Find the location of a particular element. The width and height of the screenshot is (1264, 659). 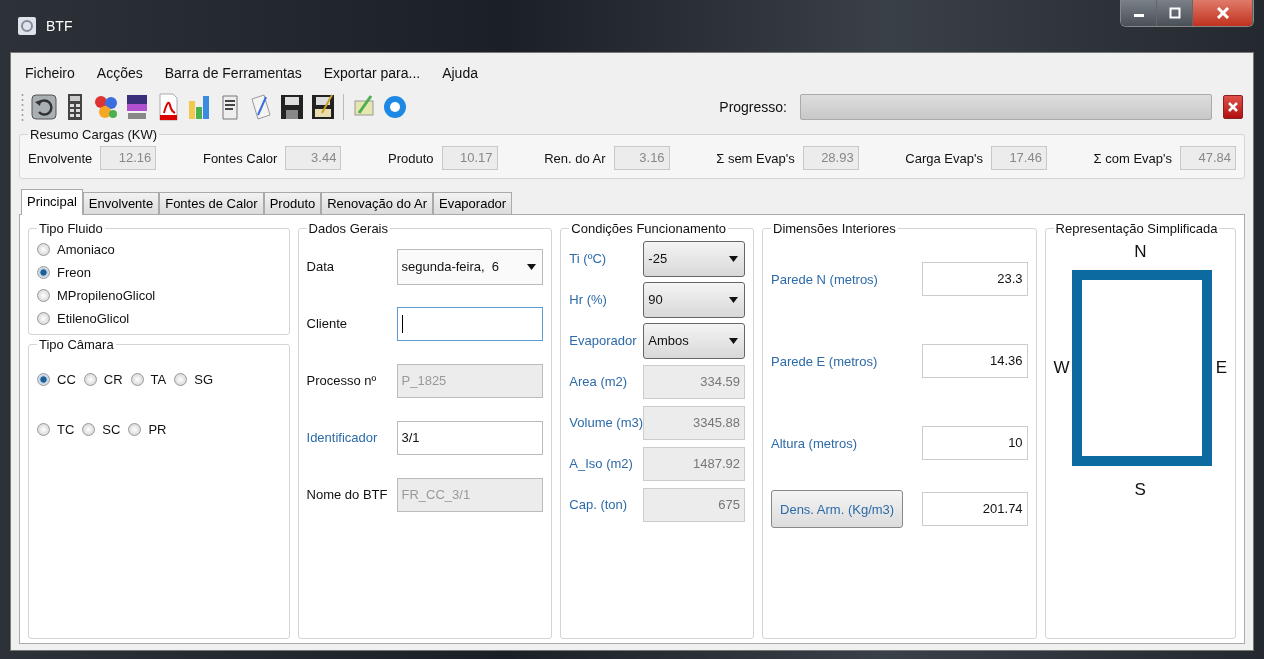

field-label: Cliente is located at coordinates (327, 323).